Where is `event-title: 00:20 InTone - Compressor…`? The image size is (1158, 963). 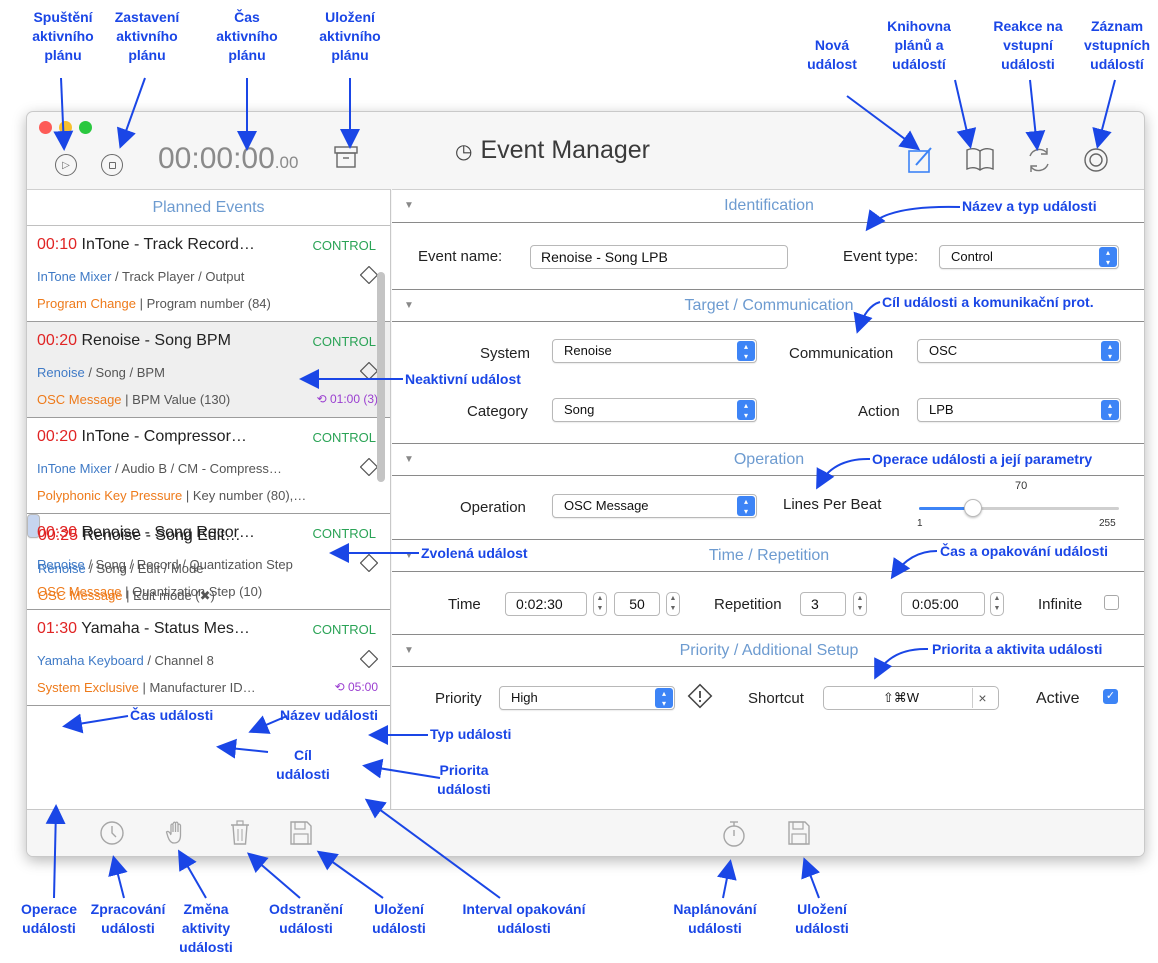 event-title: 00:20 InTone - Compressor… is located at coordinates (142, 437).